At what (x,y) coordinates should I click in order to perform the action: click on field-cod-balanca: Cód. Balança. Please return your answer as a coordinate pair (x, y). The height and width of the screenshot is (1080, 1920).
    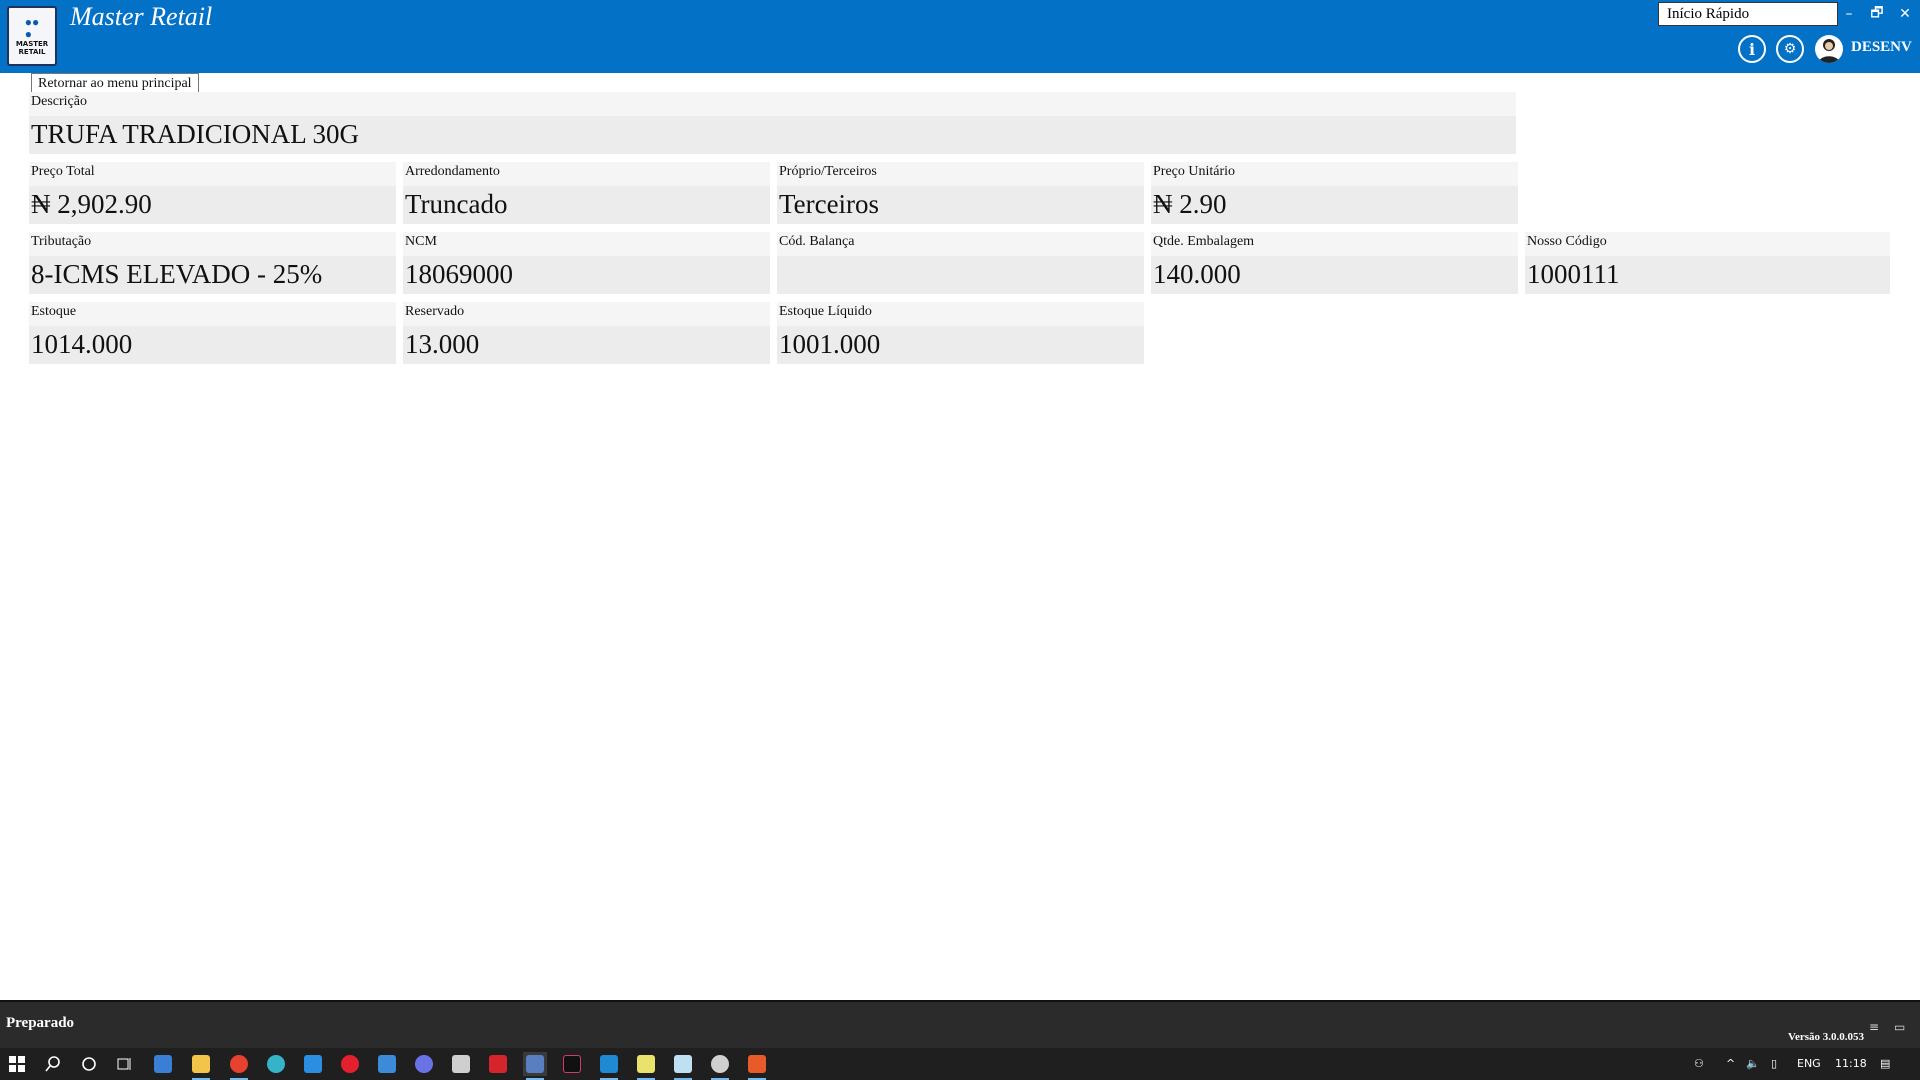
    Looking at the image, I should click on (960, 263).